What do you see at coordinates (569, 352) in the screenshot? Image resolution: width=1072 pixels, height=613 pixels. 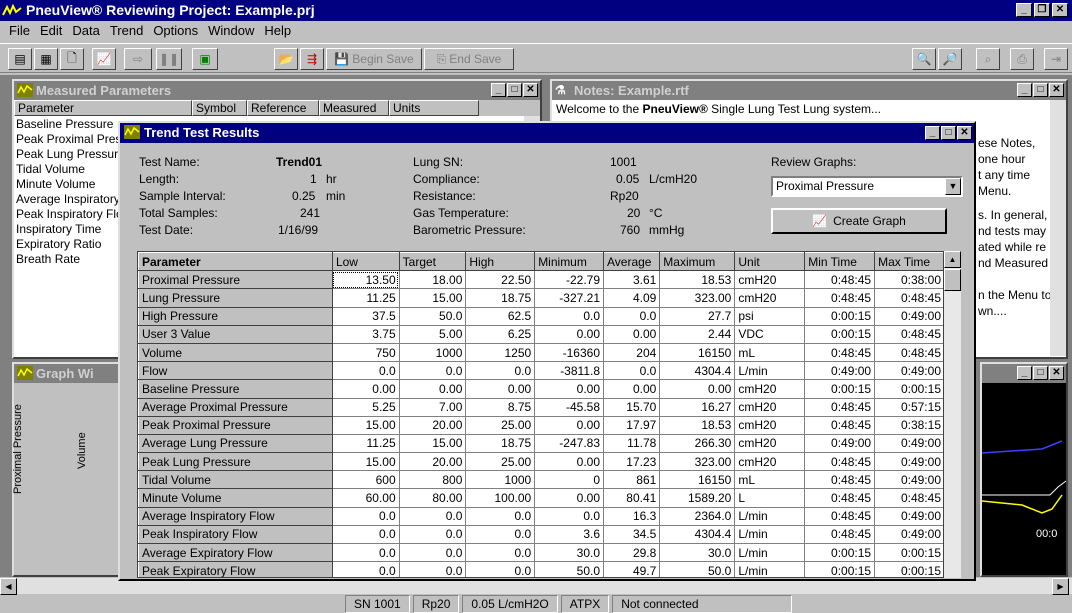 I see `table-cell: -16360` at bounding box center [569, 352].